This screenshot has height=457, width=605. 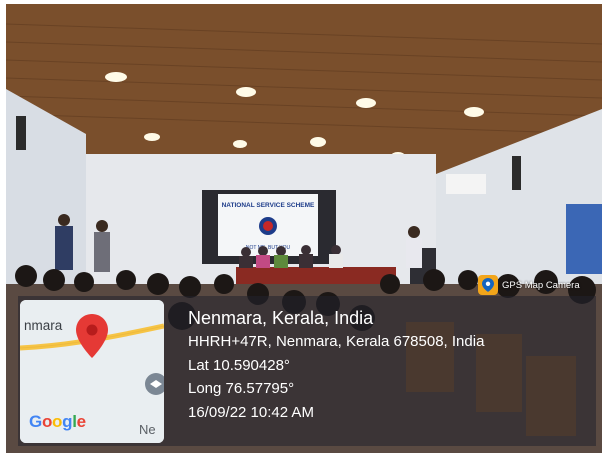 I want to click on latitude: Lat 10.590428°, so click(x=239, y=365).